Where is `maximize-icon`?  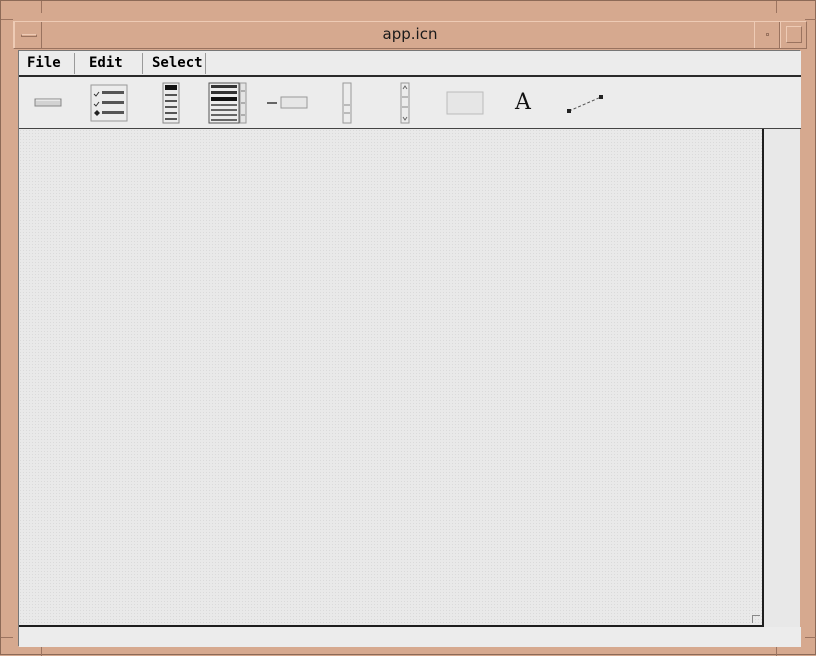 maximize-icon is located at coordinates (794, 34).